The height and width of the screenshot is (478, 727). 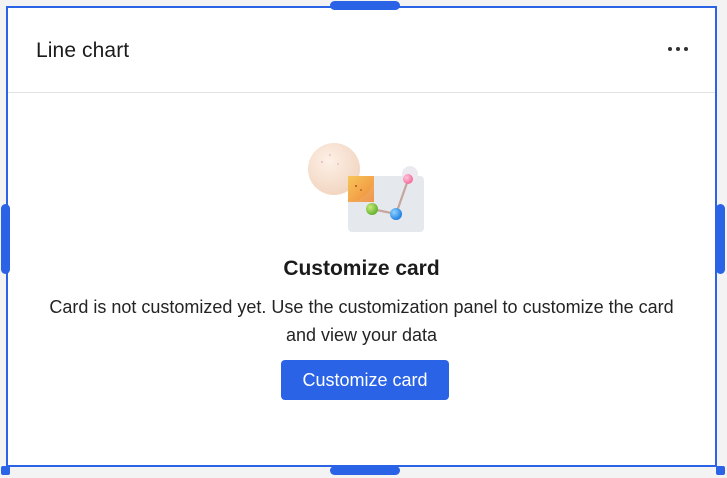 I want to click on resize-handle-bottom, so click(x=365, y=470).